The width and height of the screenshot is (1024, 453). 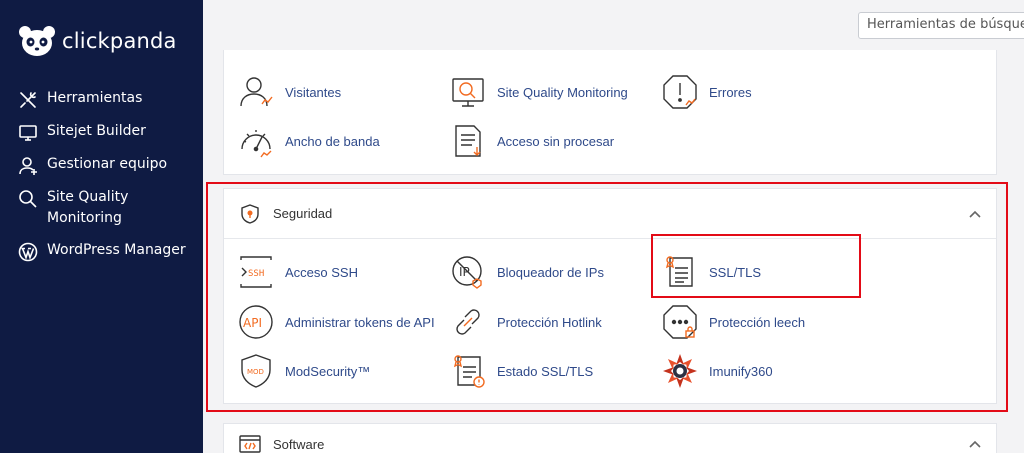 I want to click on metrics-item-ancho-de-banda: Ancho de banda, so click(x=309, y=141).